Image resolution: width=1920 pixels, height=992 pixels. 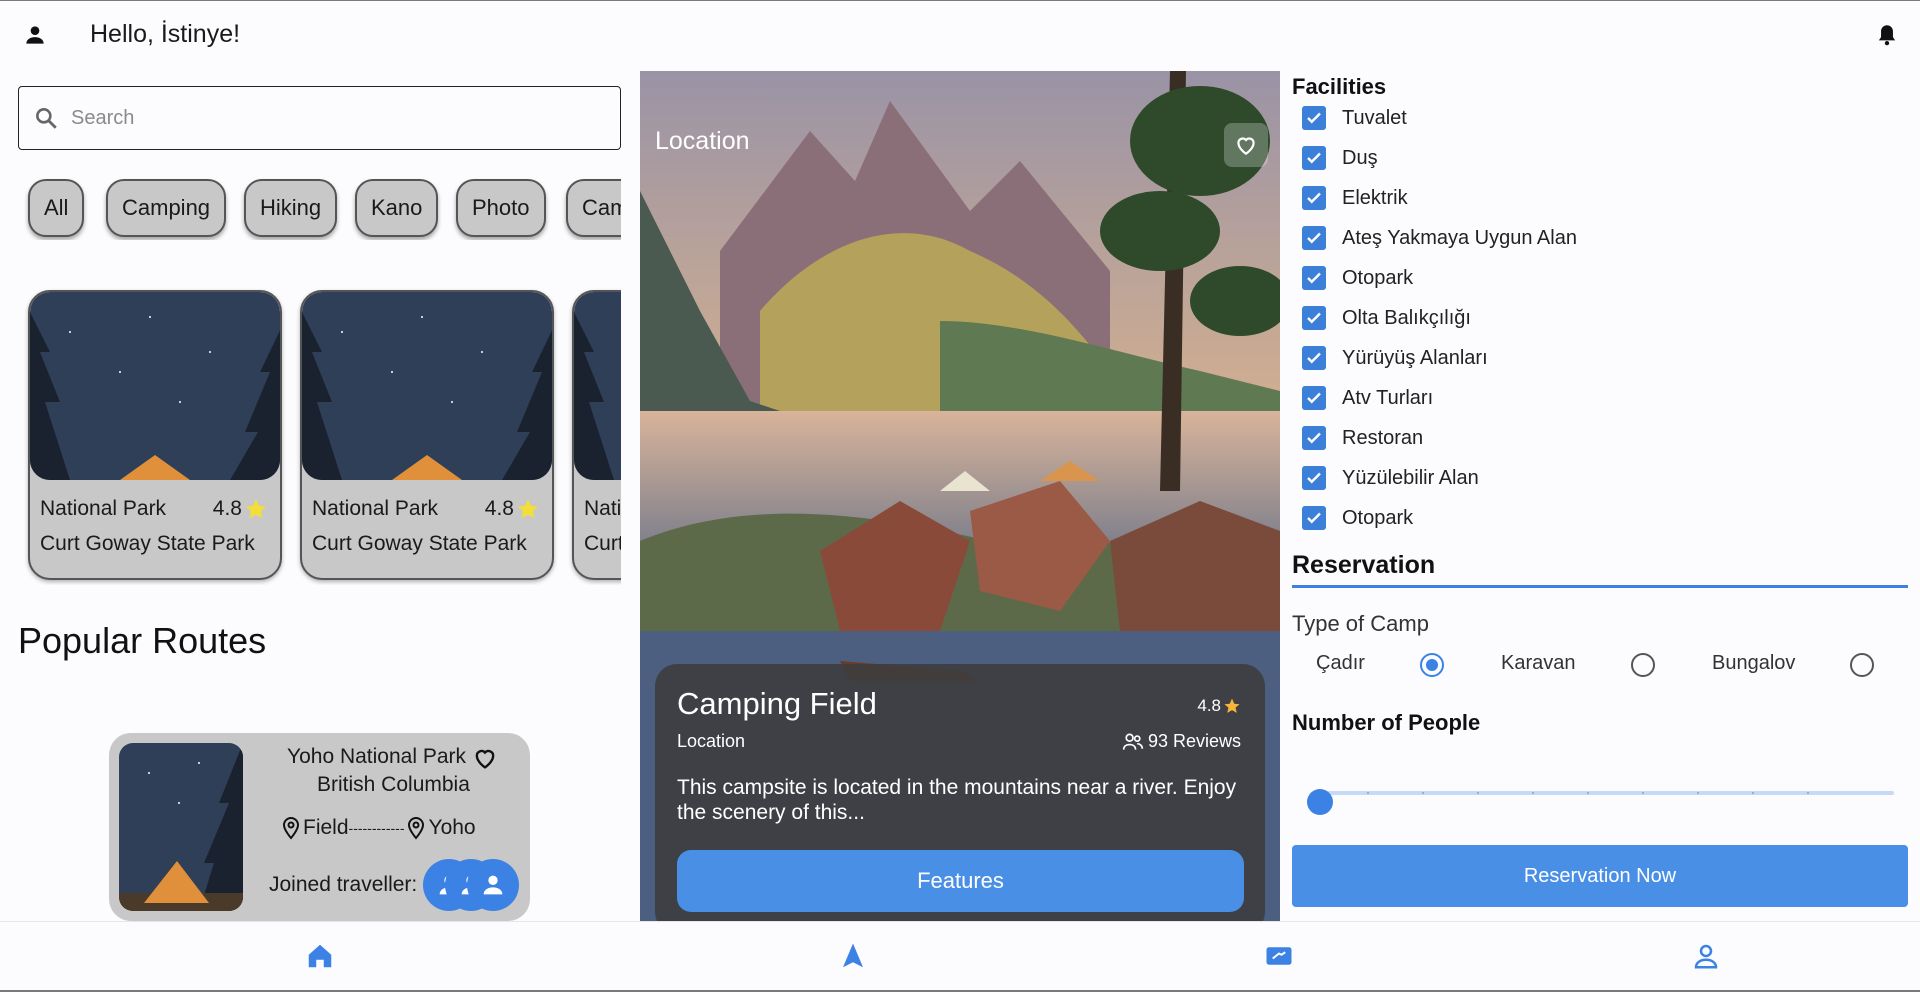 I want to click on nav-profile, so click(x=1706, y=956).